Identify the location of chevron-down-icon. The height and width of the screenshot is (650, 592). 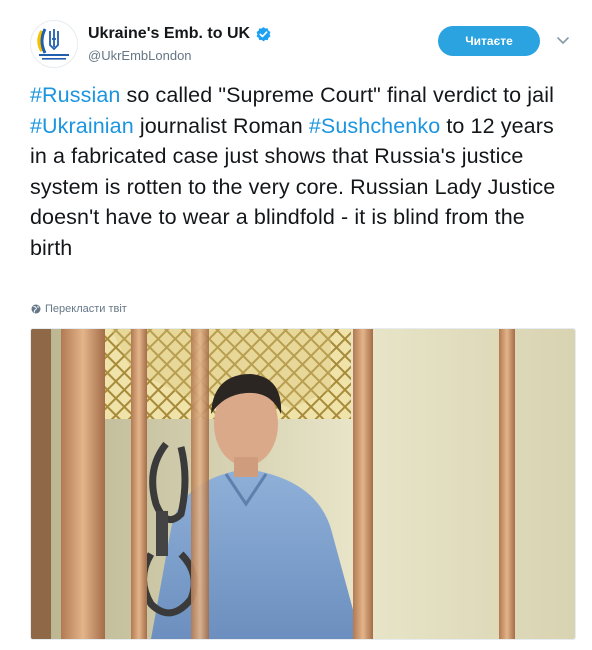
(563, 40).